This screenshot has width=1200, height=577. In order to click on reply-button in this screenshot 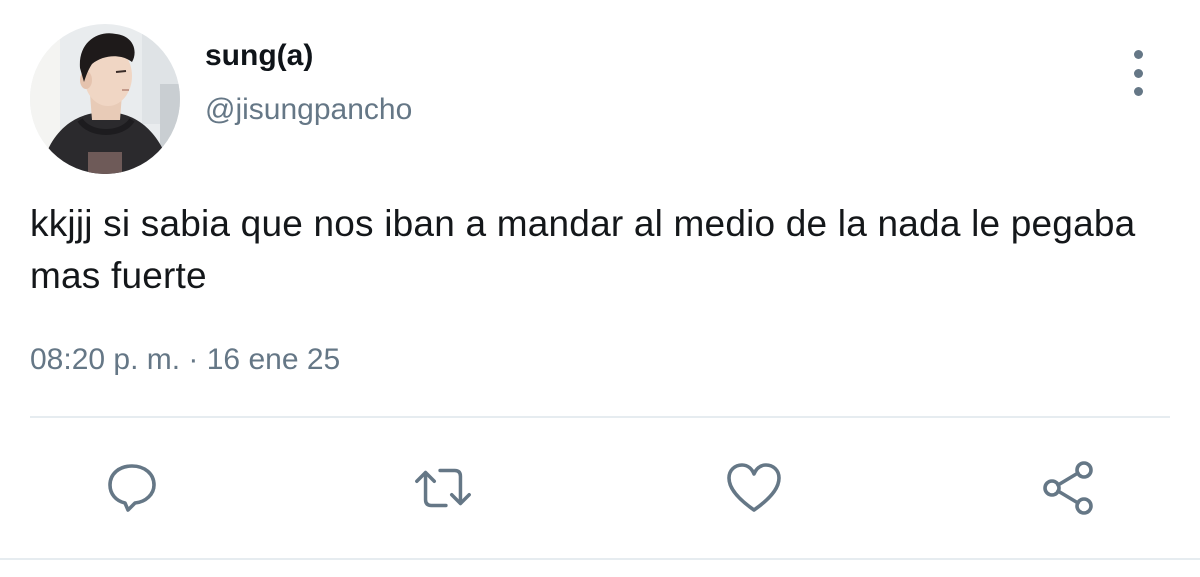, I will do `click(132, 488)`.